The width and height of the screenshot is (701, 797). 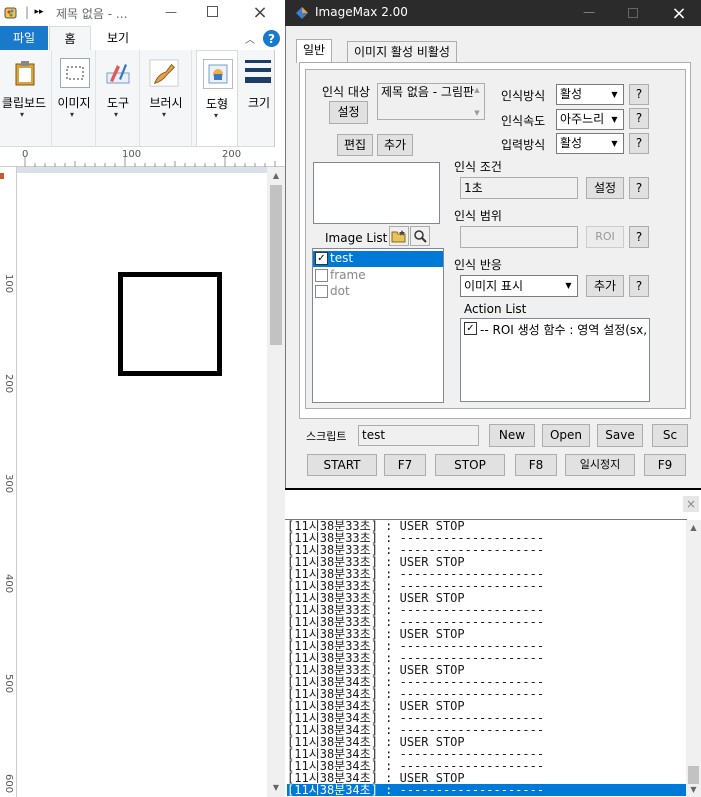 What do you see at coordinates (72, 114) in the screenshot?
I see `image-dropdown-icon: ▾` at bounding box center [72, 114].